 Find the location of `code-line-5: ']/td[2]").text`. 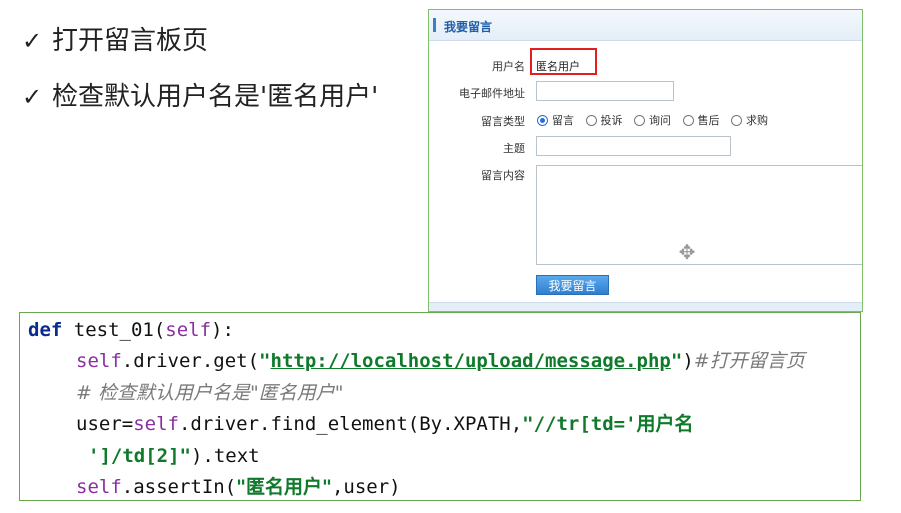

code-line-5: ']/td[2]").text is located at coordinates (174, 456).